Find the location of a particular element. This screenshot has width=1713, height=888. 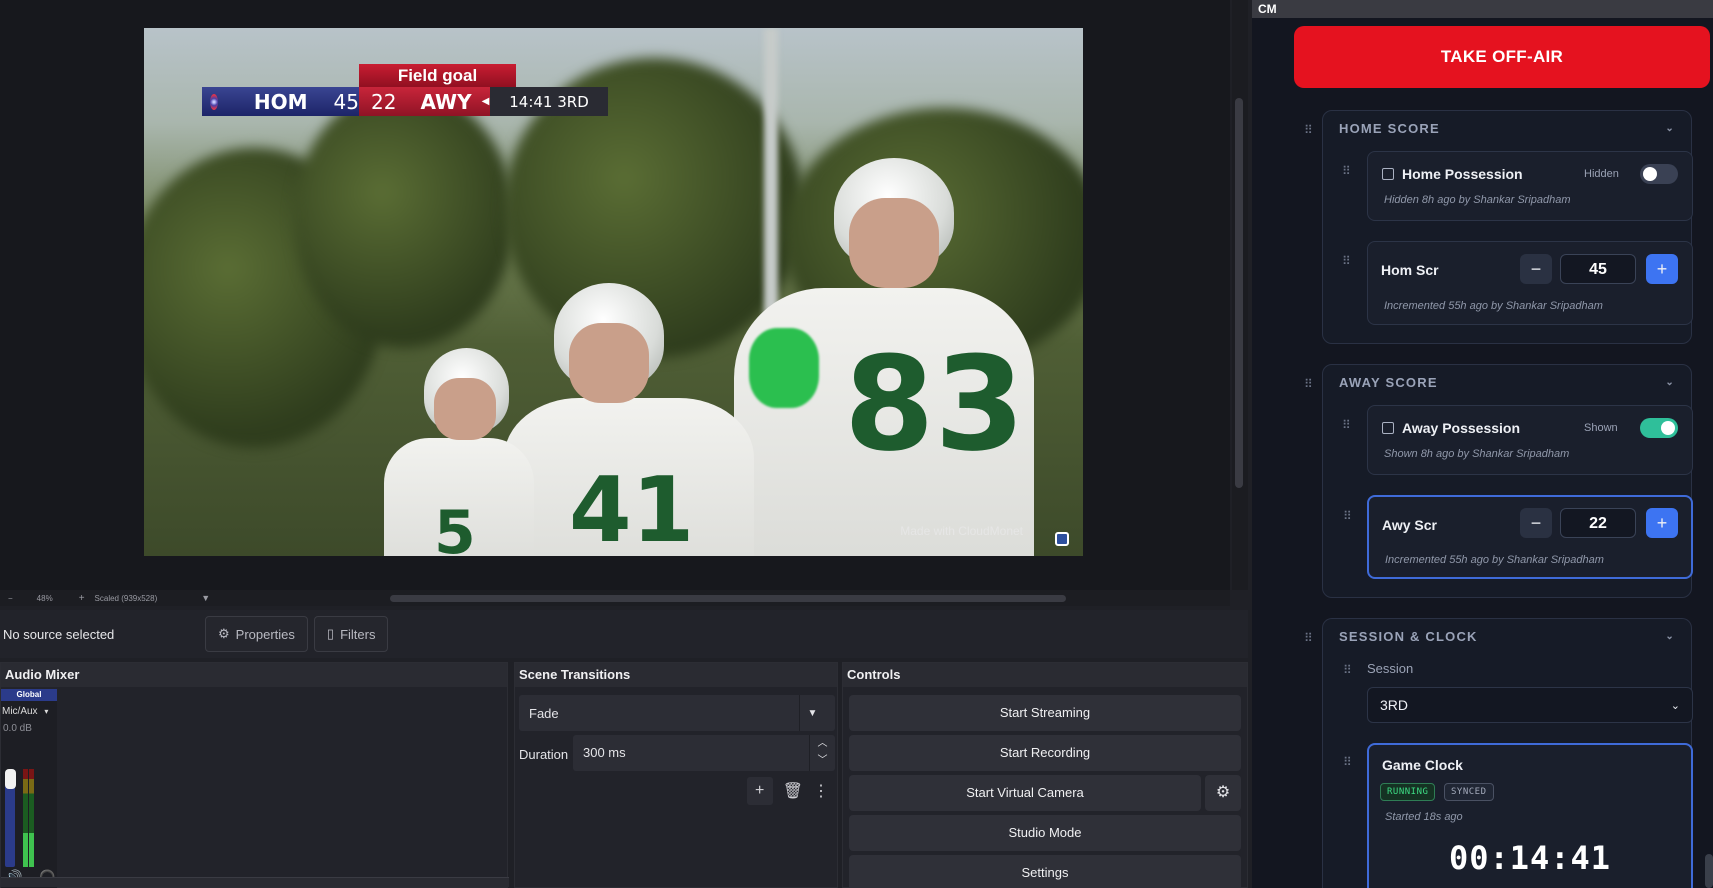

home-possession-checkbox is located at coordinates (1388, 174).